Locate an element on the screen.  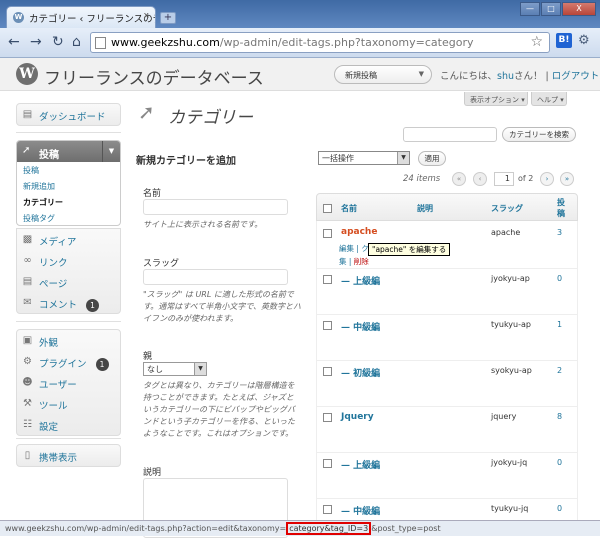
row-action-edit: 編集 is located at coordinates (346, 248).